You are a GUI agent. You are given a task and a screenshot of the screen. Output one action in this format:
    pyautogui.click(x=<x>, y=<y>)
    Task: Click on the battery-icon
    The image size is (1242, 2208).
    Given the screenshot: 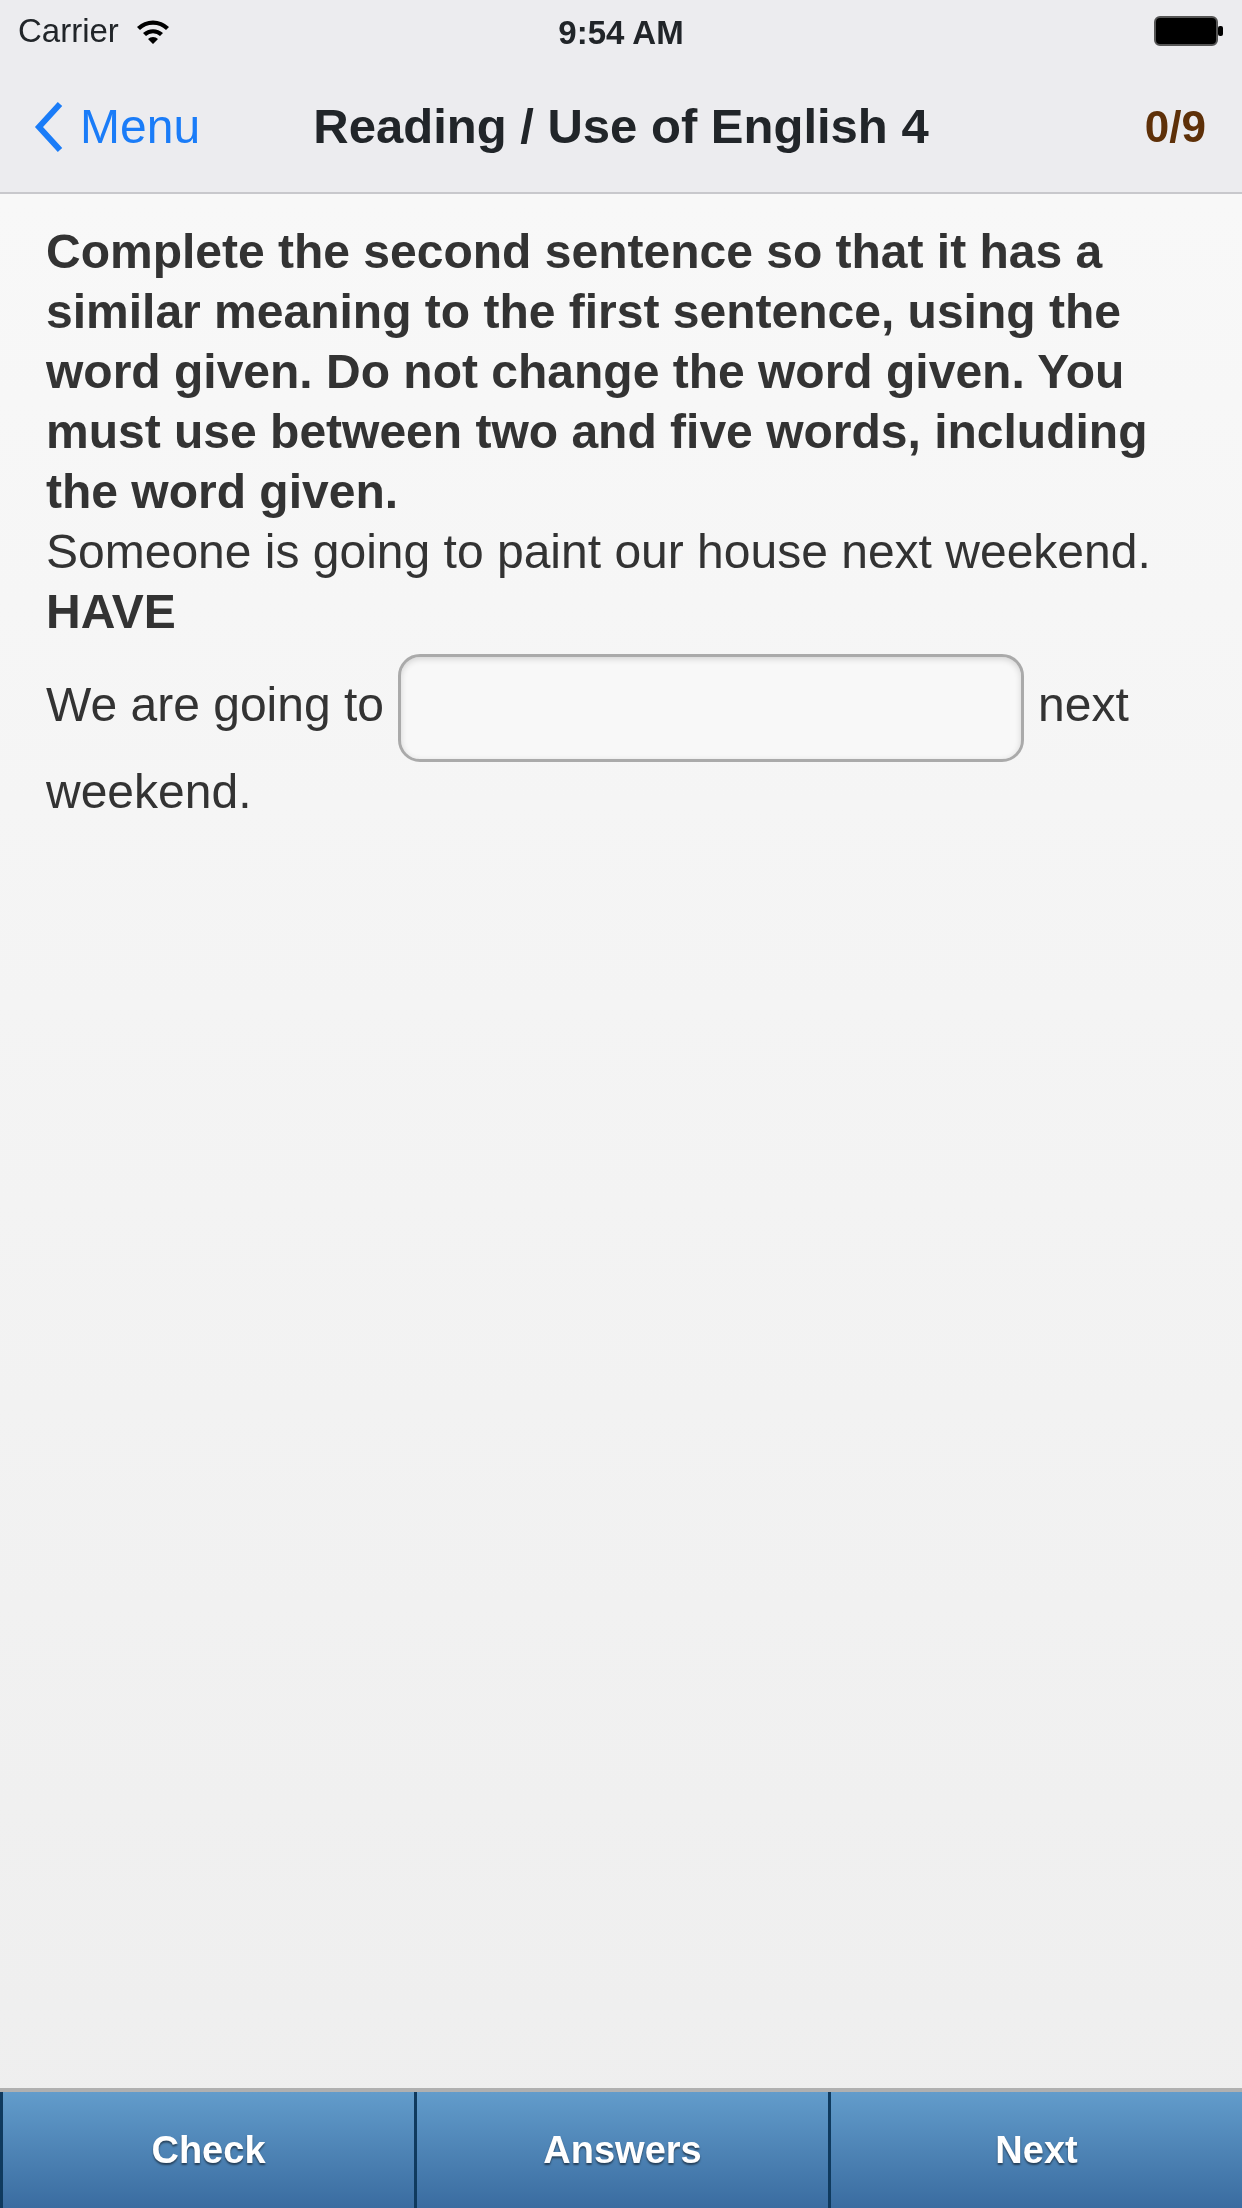 What is the action you would take?
    pyautogui.click(x=1189, y=31)
    